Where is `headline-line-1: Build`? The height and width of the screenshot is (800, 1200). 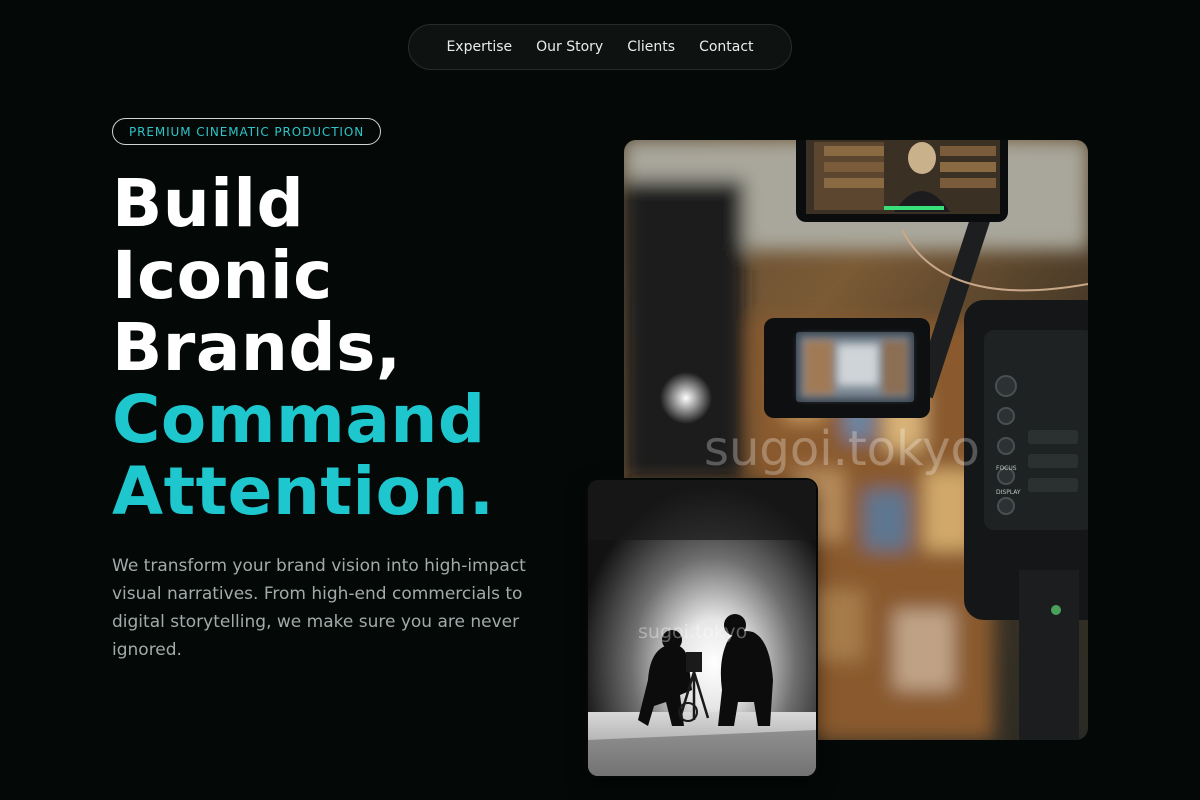
headline-line-1: Build is located at coordinates (208, 203).